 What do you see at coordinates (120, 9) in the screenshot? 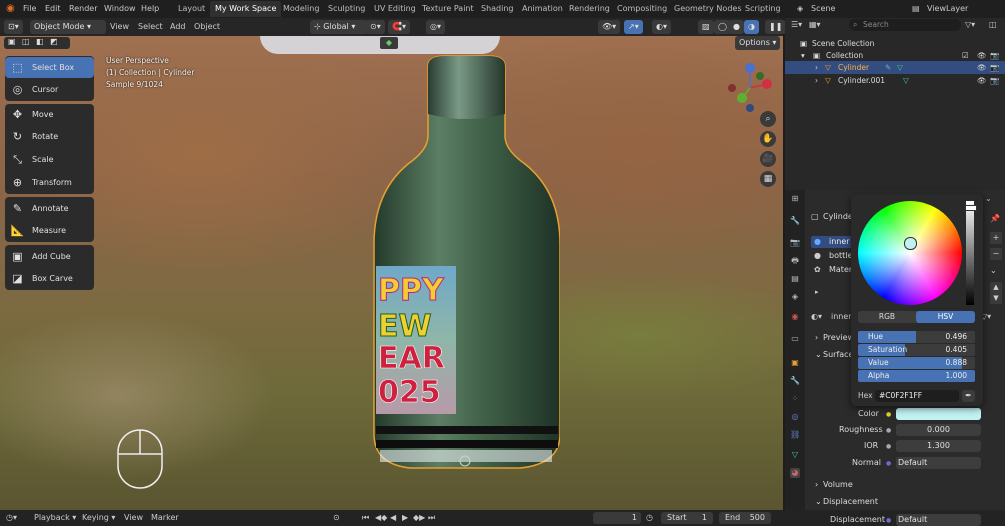
I see `menu-window: Window` at bounding box center [120, 9].